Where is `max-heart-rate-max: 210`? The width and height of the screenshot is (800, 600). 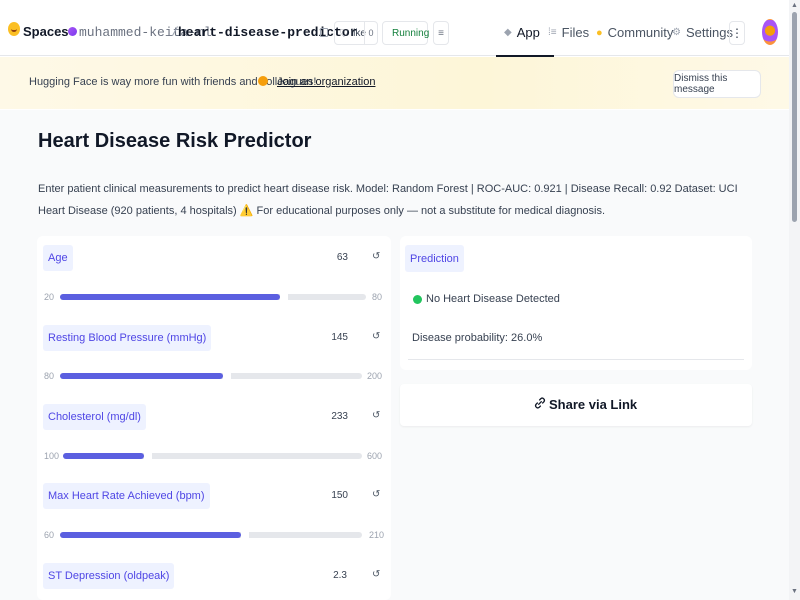 max-heart-rate-max: 210 is located at coordinates (377, 535).